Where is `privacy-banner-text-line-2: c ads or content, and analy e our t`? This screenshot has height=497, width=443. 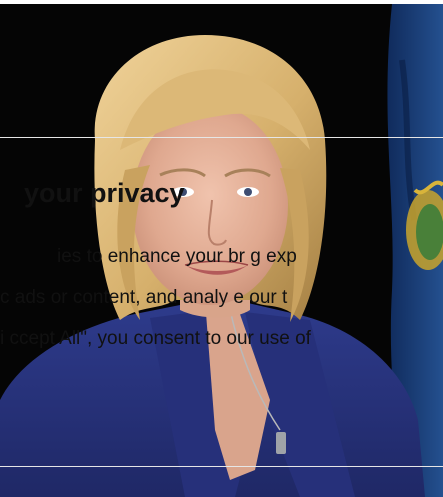 privacy-banner-text-line-2: c ads or content, and analy e our t is located at coordinates (221, 298).